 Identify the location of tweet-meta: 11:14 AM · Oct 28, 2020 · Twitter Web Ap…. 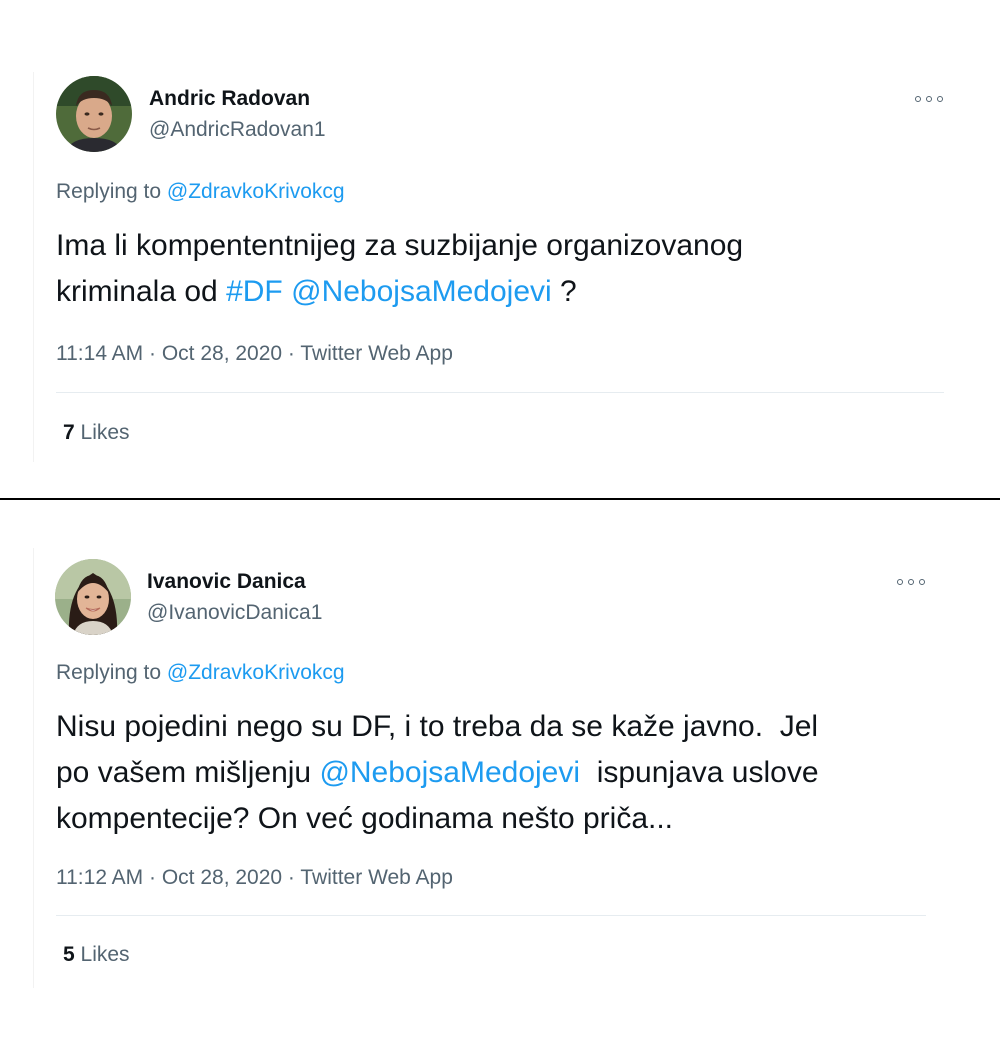
(254, 354).